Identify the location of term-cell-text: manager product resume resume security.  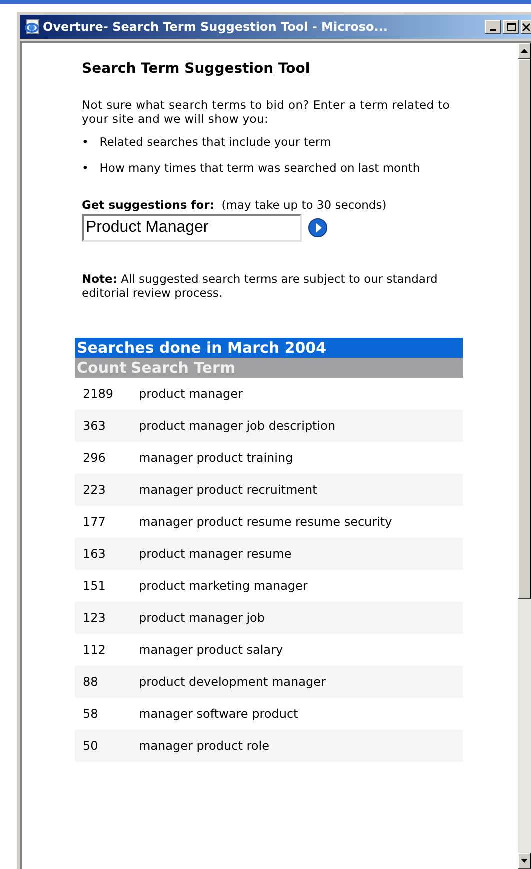
(266, 522).